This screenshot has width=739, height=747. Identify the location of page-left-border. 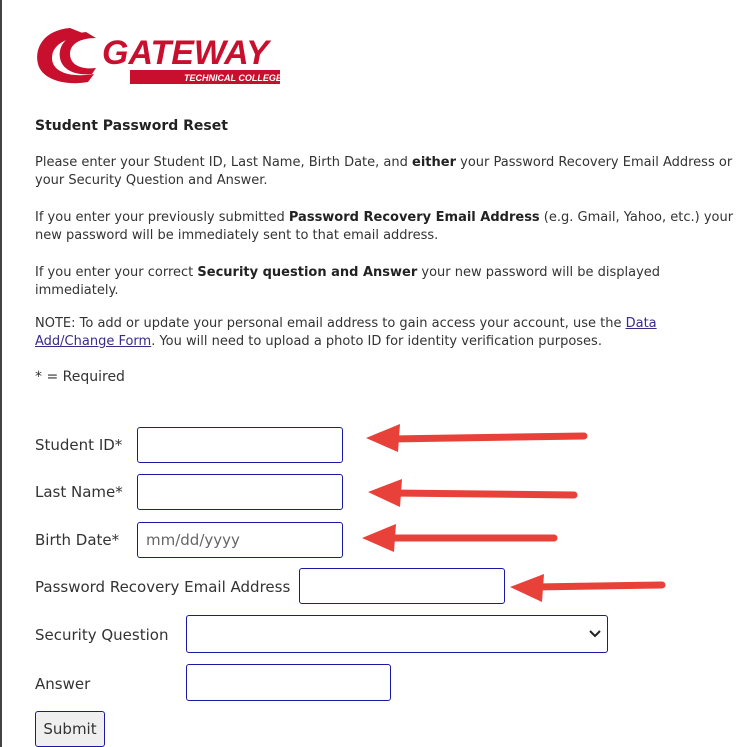
(1, 373).